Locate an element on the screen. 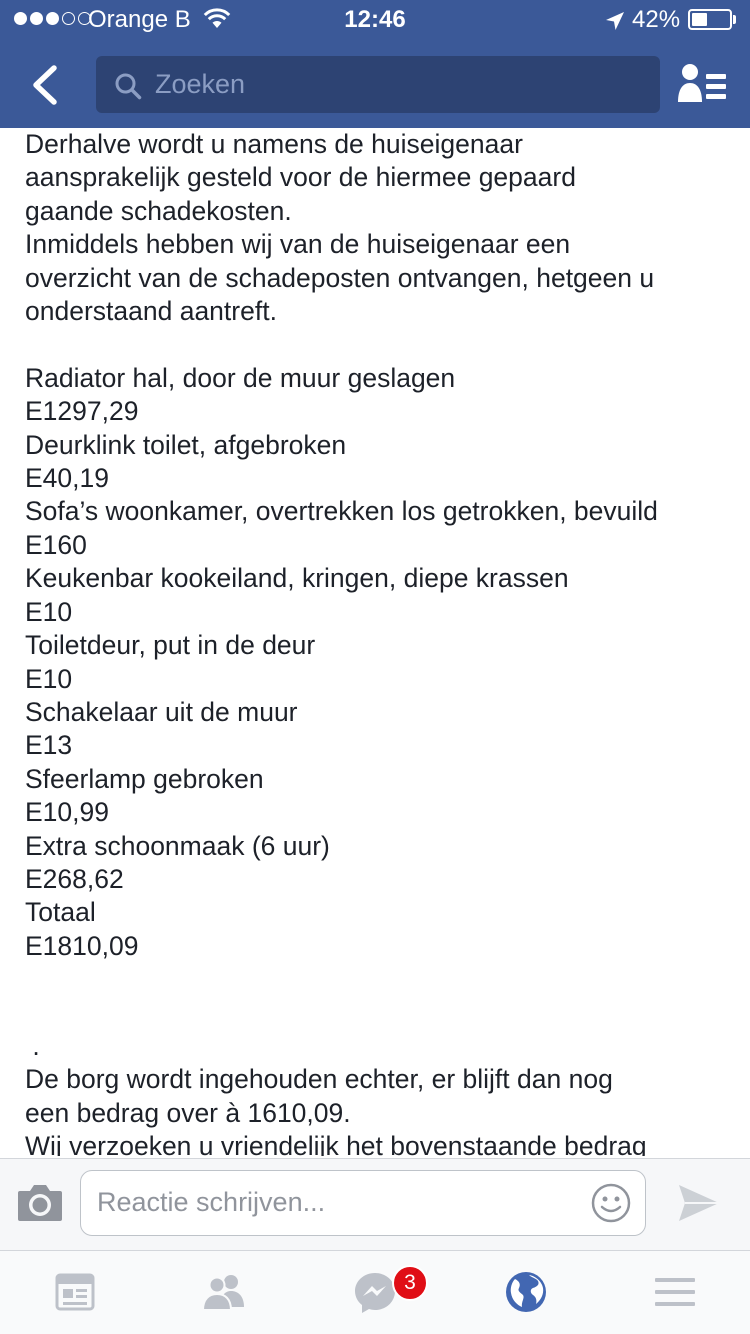 The image size is (750, 1334). tab-bar: 3 is located at coordinates (375, 1292).